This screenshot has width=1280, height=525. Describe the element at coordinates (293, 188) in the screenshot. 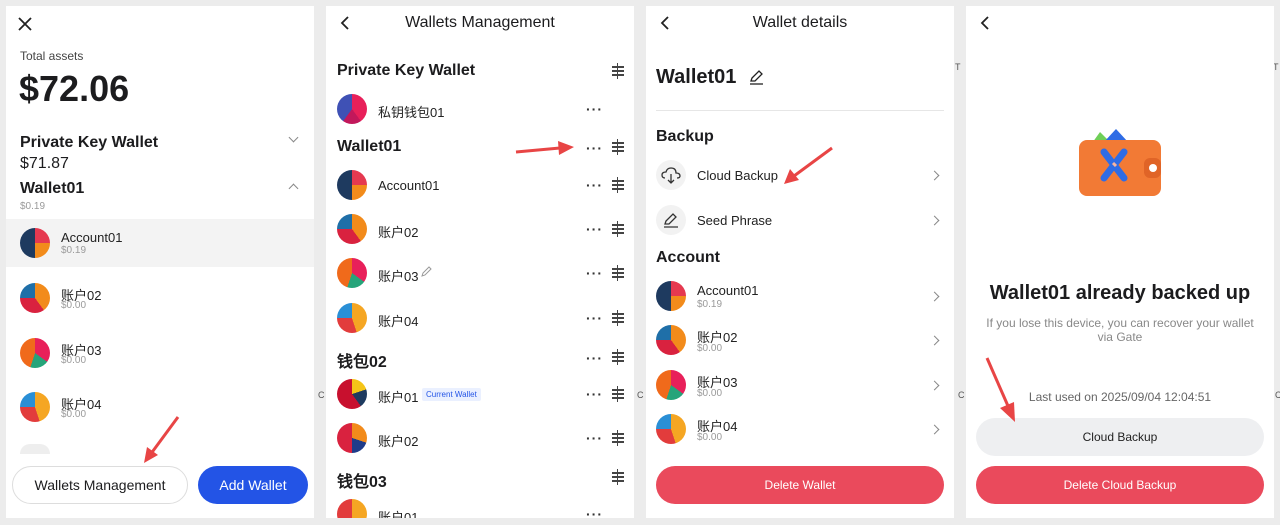

I see `chevron-up-icon` at that location.